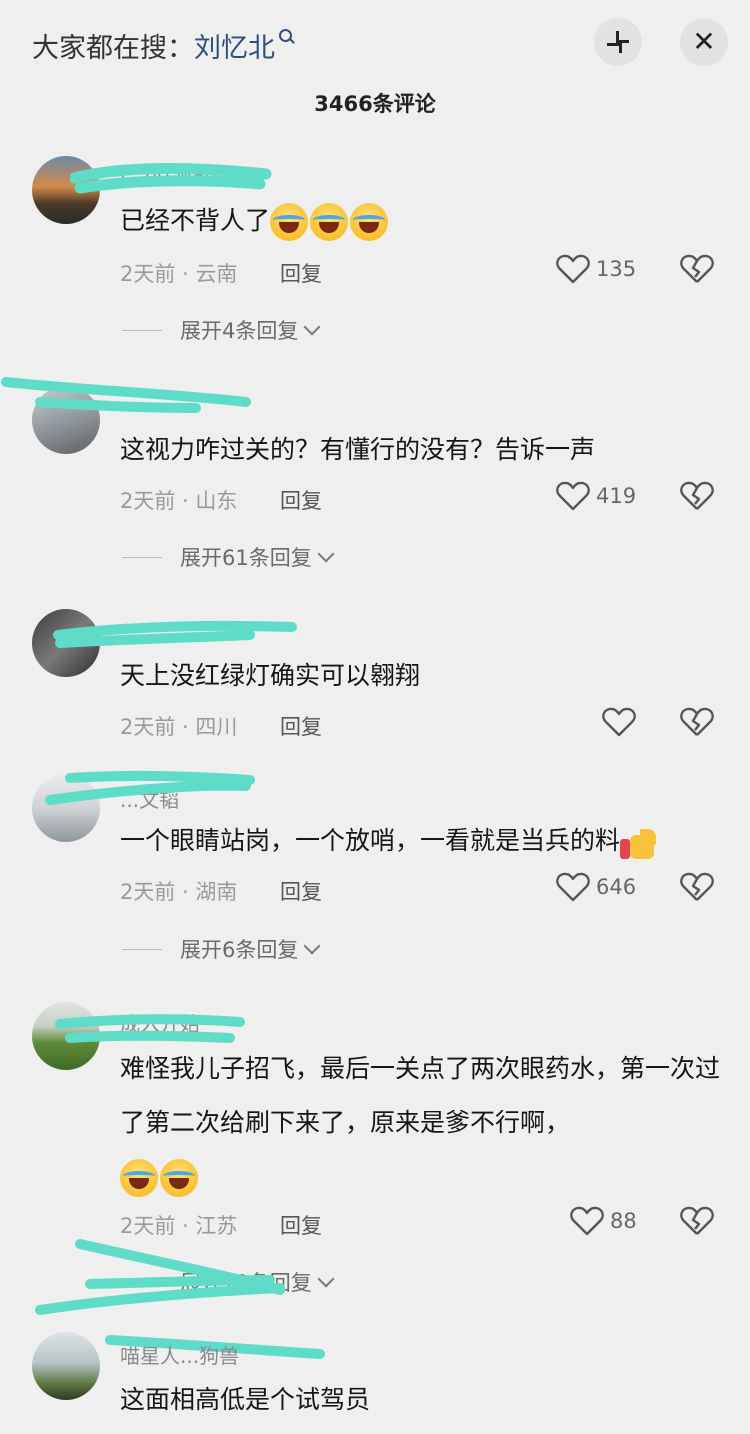 The height and width of the screenshot is (1434, 750). I want to click on like-button, so click(622, 722).